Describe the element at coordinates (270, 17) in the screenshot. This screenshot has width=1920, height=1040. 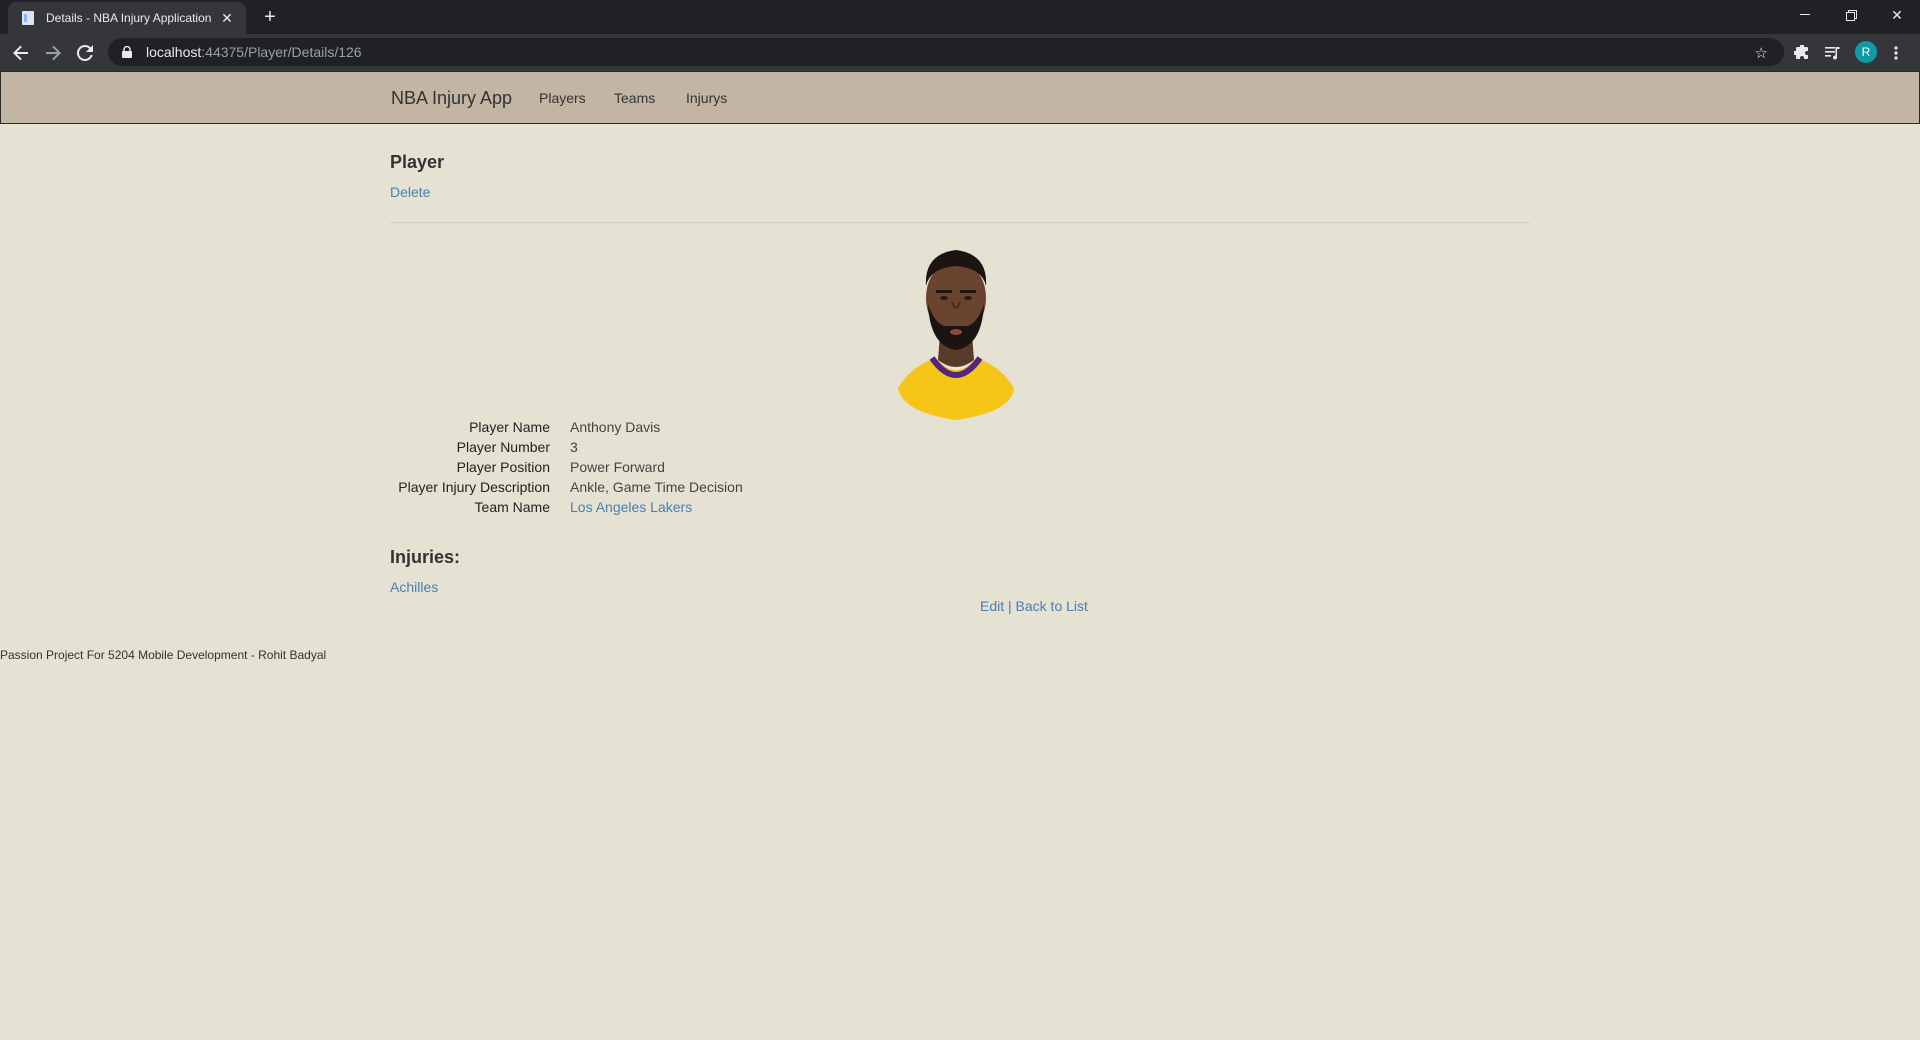
I see `new-tab-icon: +` at that location.